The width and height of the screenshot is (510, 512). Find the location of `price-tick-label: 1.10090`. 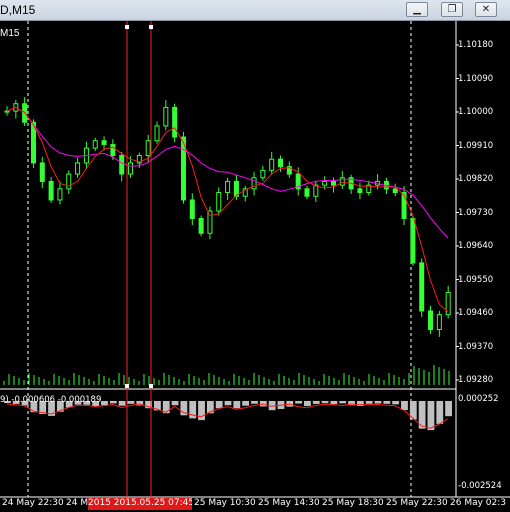

price-tick-label: 1.10090 is located at coordinates (476, 78).